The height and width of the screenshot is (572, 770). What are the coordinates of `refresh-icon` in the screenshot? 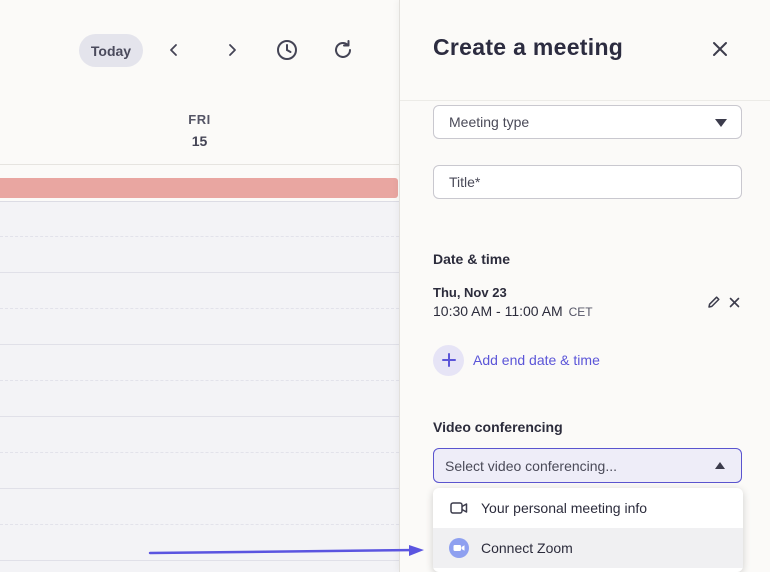 It's located at (343, 50).